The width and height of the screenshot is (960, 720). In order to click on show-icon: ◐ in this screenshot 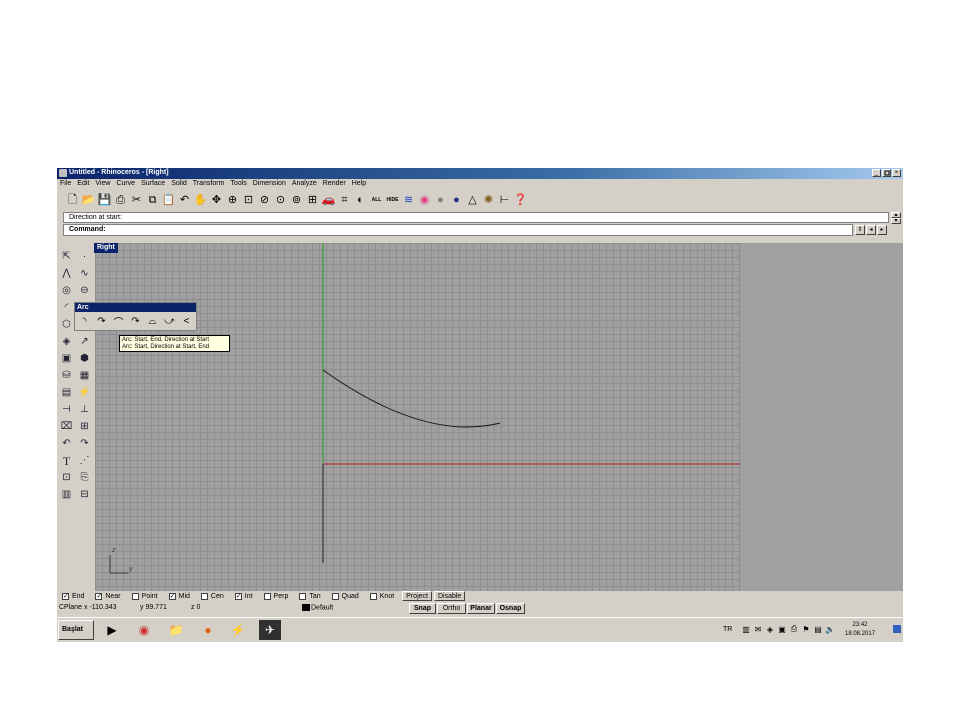, I will do `click(360, 200)`.